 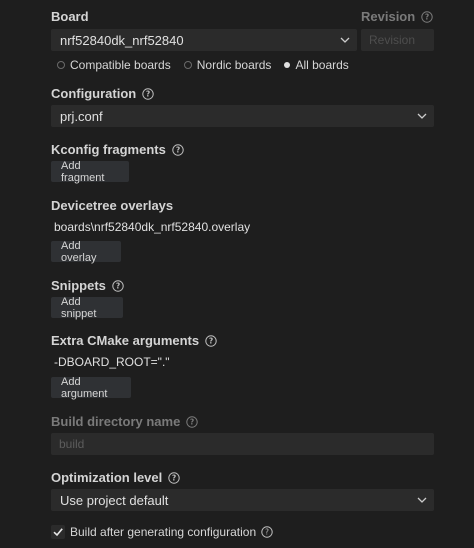 What do you see at coordinates (234, 65) in the screenshot?
I see `radio-label: Nordic boards` at bounding box center [234, 65].